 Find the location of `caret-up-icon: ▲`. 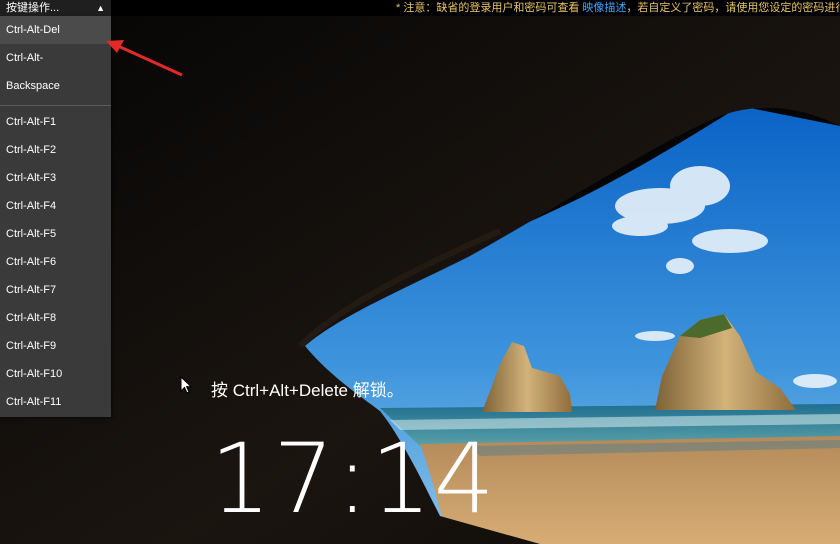

caret-up-icon: ▲ is located at coordinates (100, 8).